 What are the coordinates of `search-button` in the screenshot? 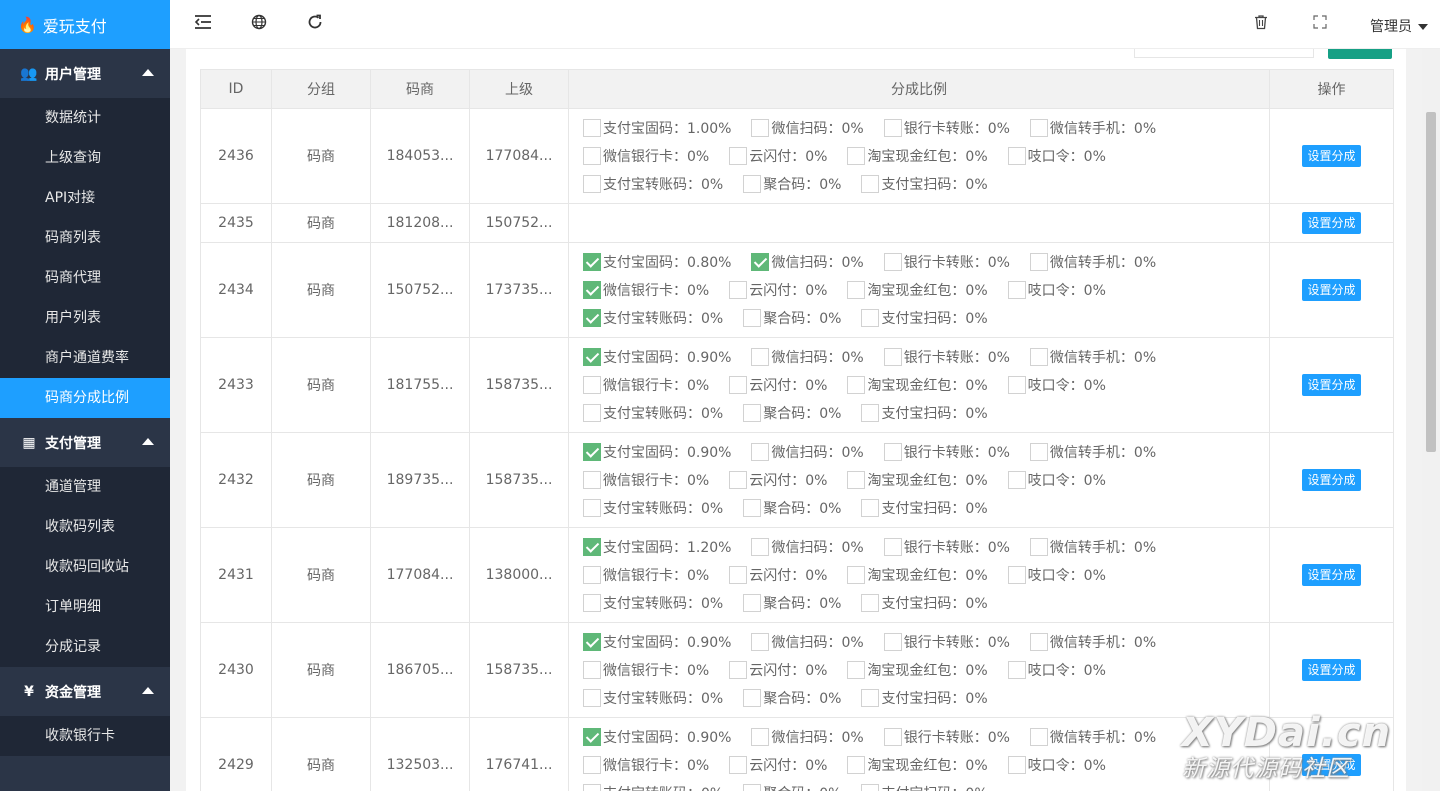 It's located at (1360, 54).